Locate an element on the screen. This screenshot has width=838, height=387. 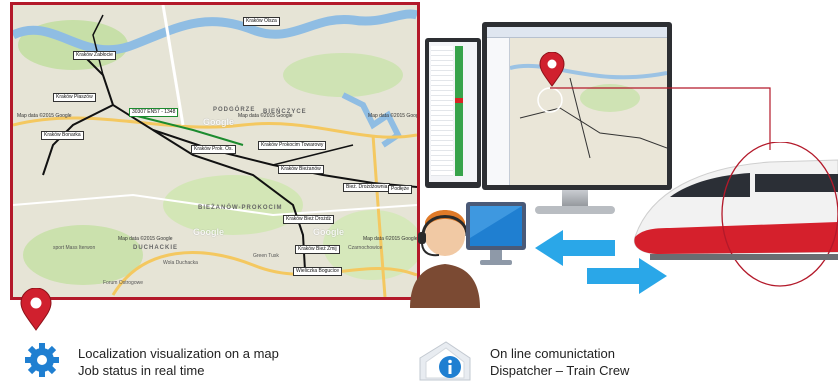
double-arrow-icon is located at coordinates (601, 262).